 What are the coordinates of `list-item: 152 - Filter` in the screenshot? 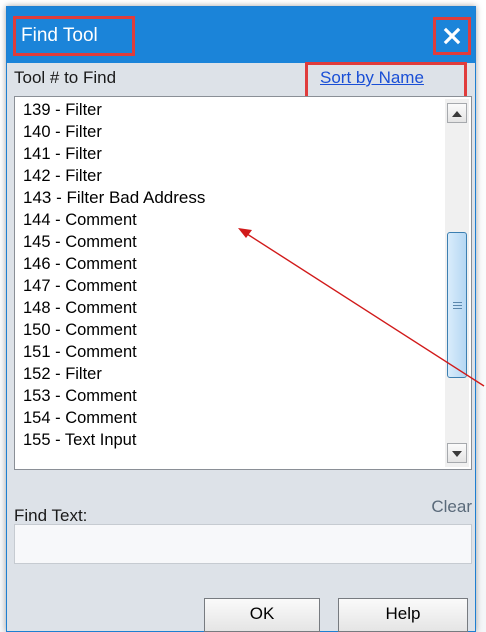 It's located at (232, 374).